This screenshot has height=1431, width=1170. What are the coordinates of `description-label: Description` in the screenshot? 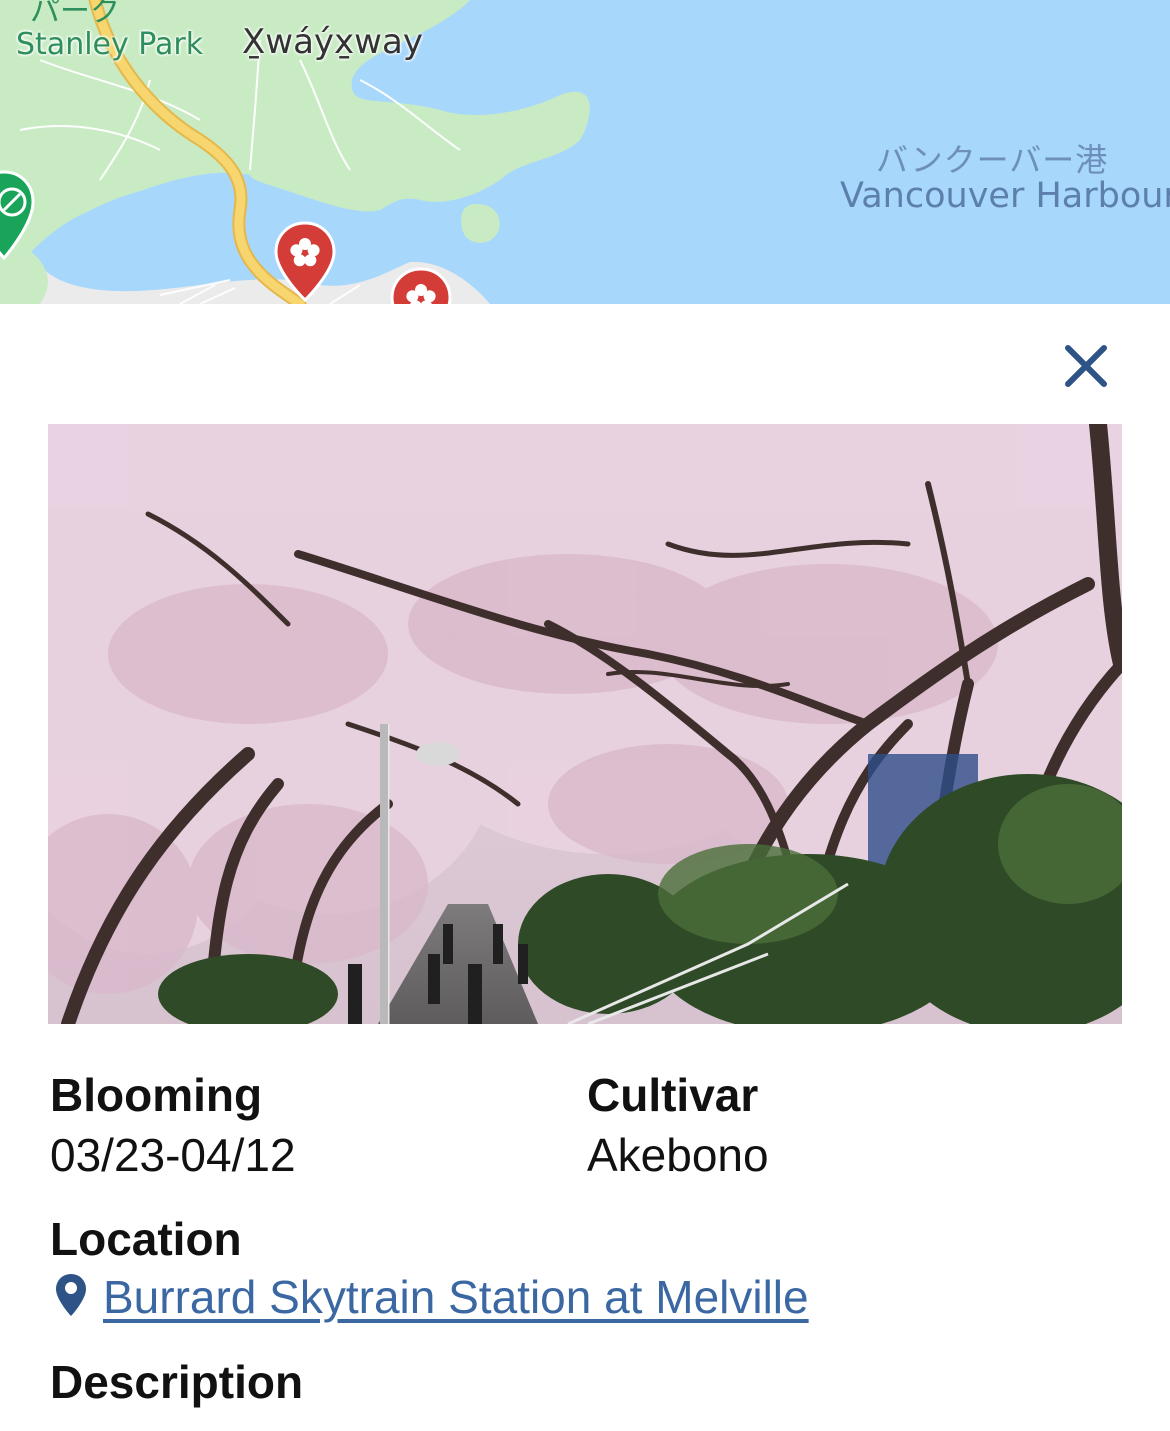 It's located at (177, 1382).